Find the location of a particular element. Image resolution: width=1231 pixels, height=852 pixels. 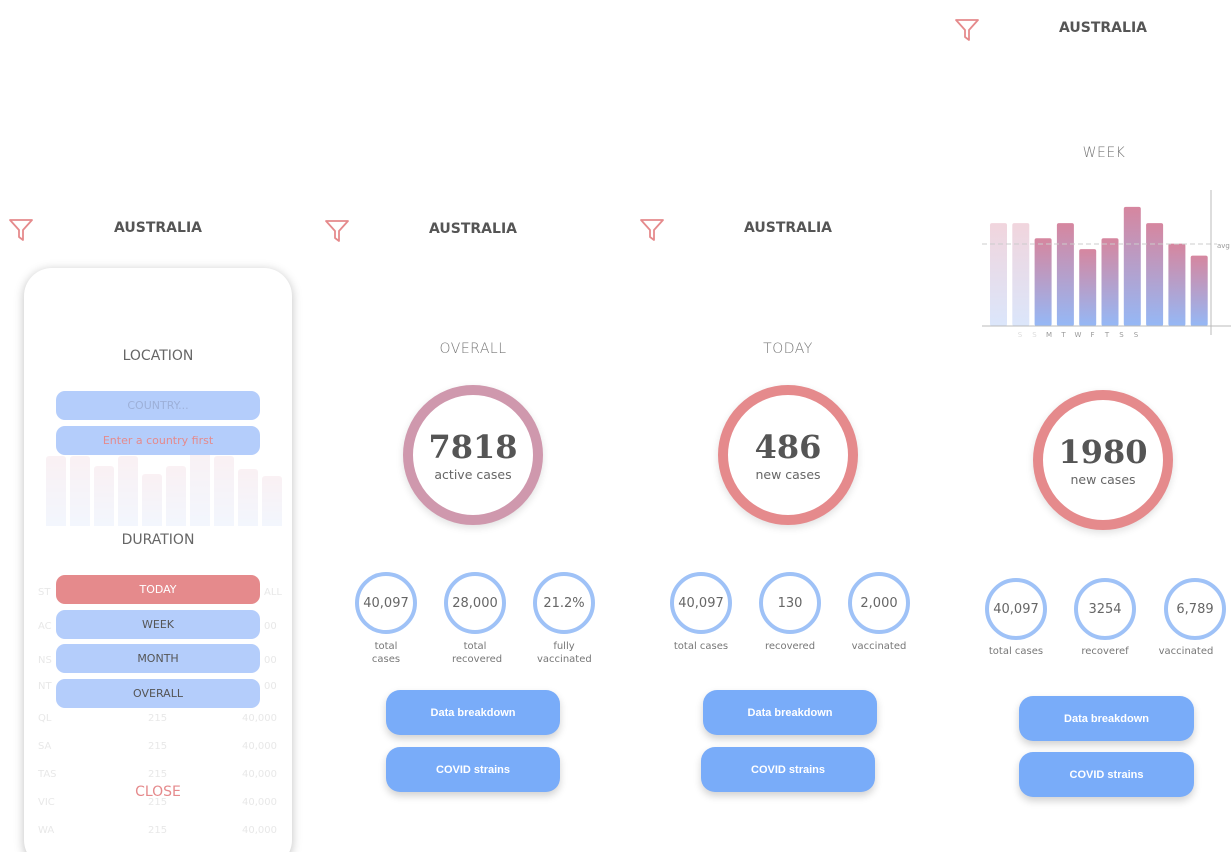

stat-label: recovered is located at coordinates (790, 646).